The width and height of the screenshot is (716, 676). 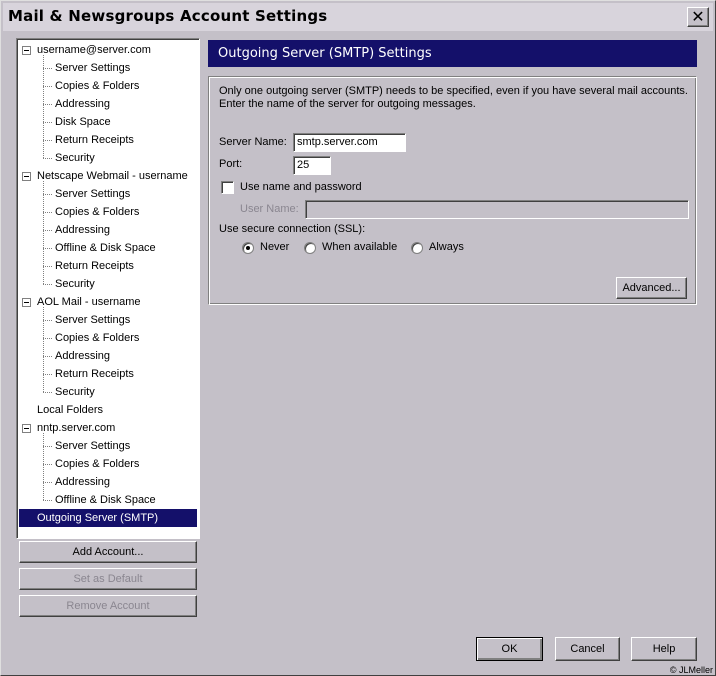 I want to click on tree-account-username-server-com: username@server.com, so click(x=94, y=50).